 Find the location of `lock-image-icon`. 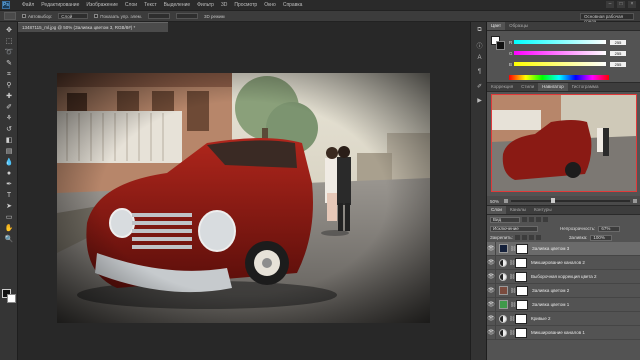

lock-image-icon is located at coordinates (524, 237).